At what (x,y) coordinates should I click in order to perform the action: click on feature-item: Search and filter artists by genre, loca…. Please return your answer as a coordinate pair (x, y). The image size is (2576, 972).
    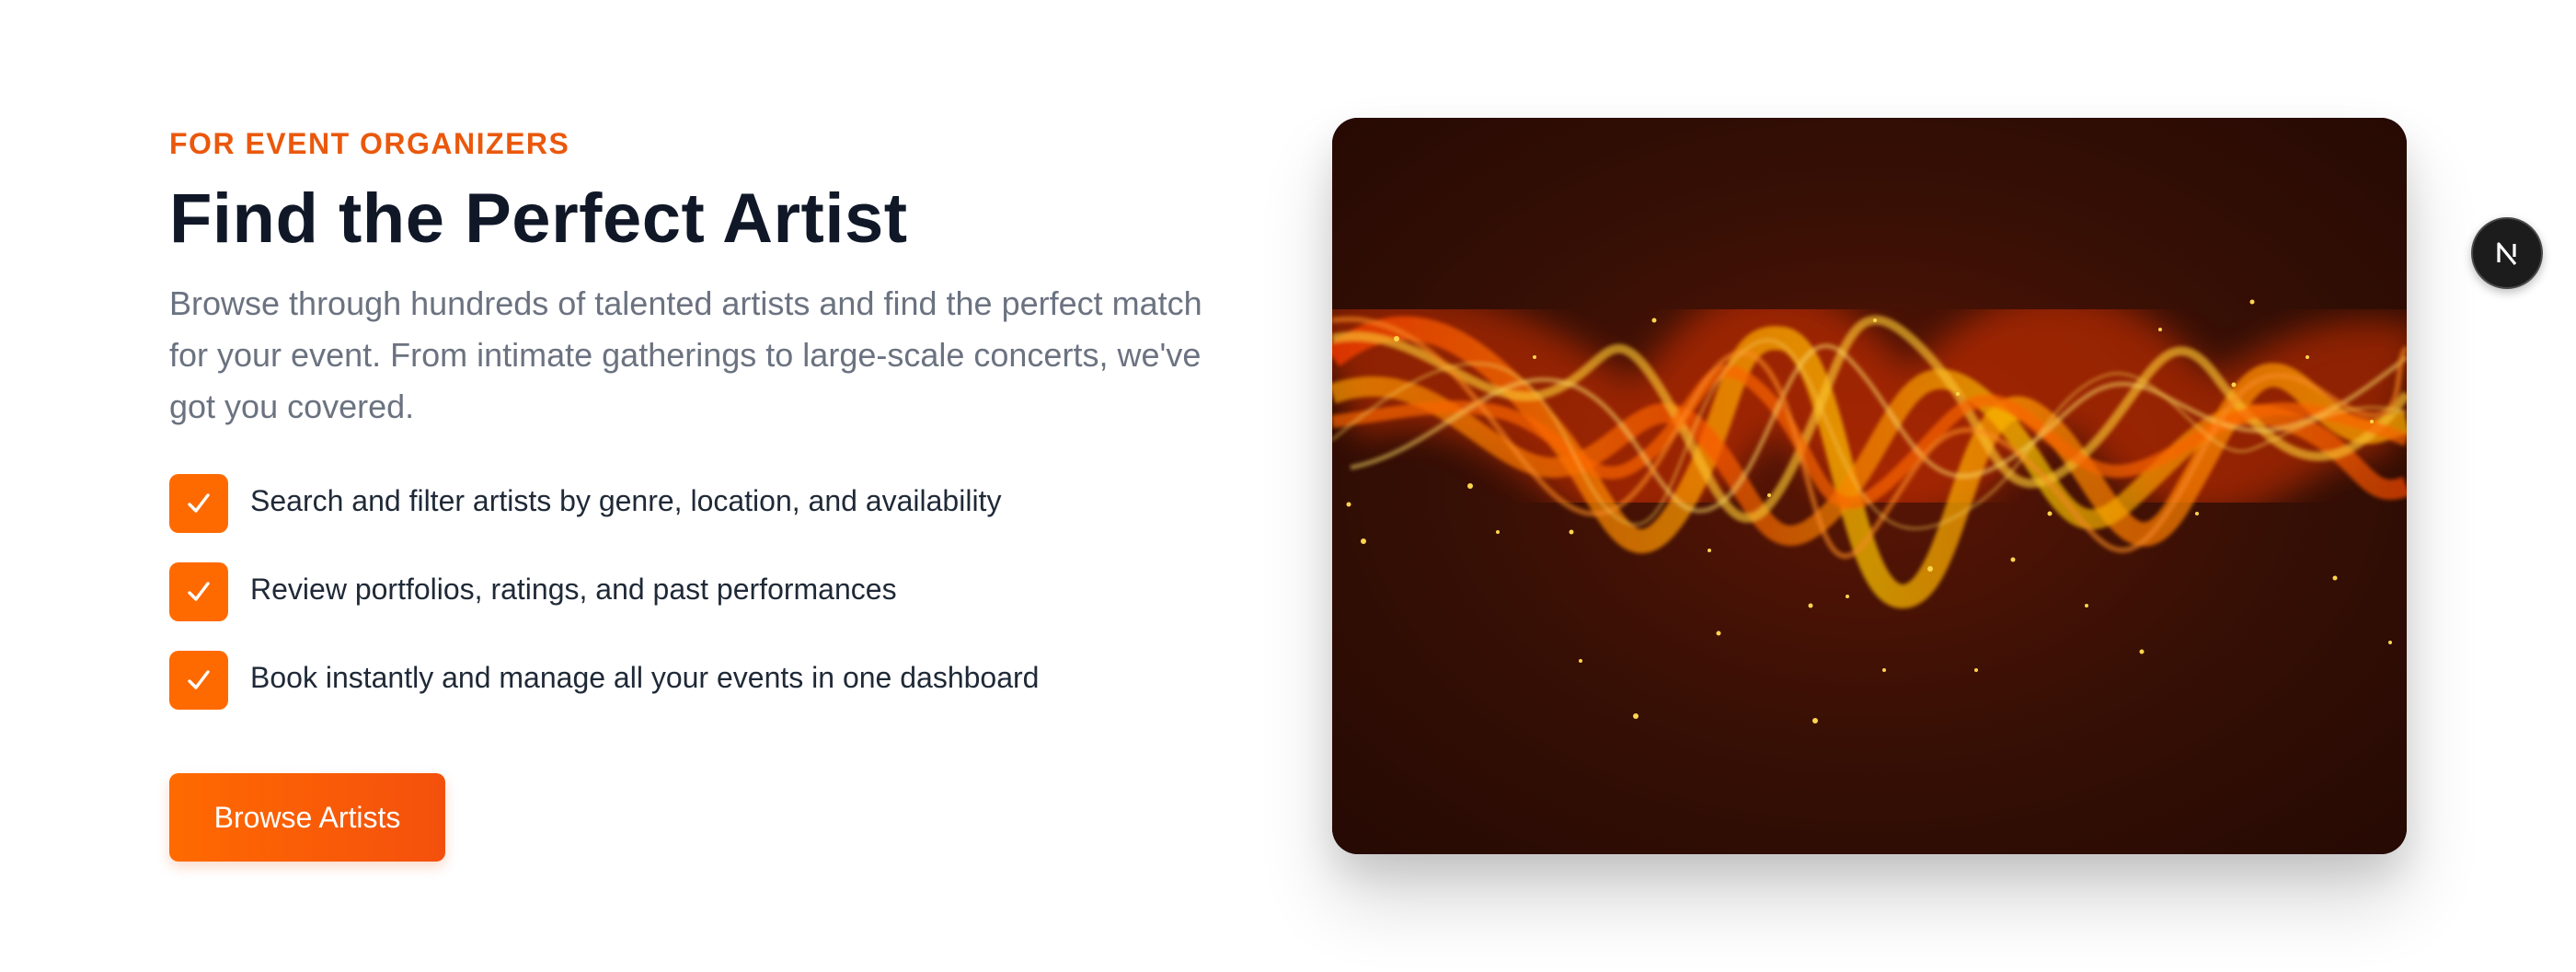
    Looking at the image, I should click on (702, 503).